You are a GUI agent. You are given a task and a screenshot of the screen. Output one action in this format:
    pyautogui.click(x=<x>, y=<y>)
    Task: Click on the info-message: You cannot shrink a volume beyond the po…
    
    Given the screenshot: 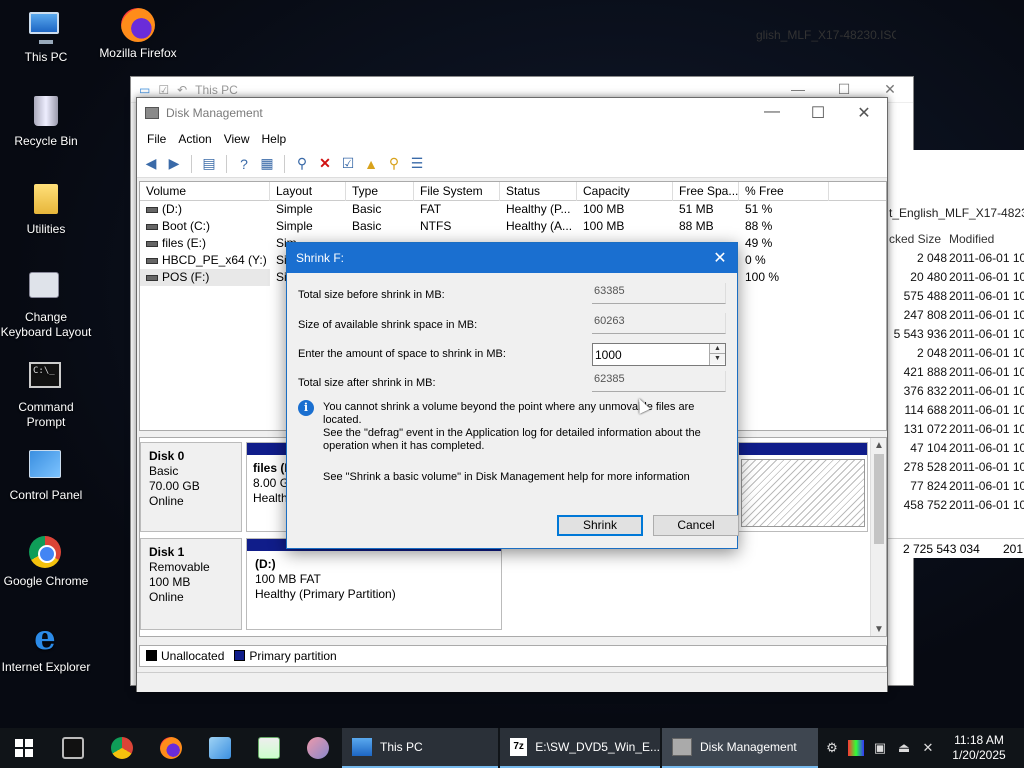 What is the action you would take?
    pyautogui.click(x=512, y=426)
    